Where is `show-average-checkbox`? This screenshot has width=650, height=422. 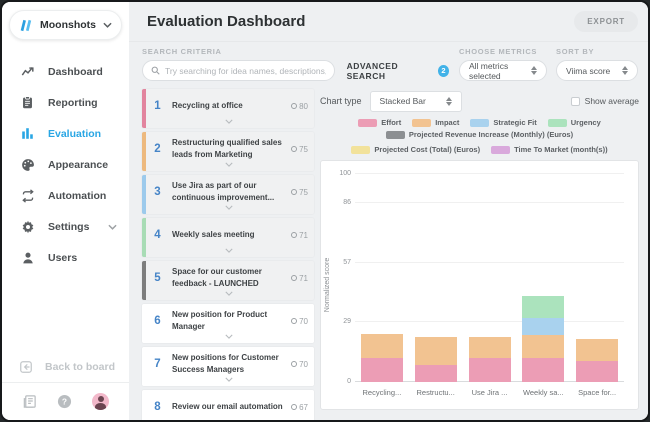 show-average-checkbox is located at coordinates (575, 101).